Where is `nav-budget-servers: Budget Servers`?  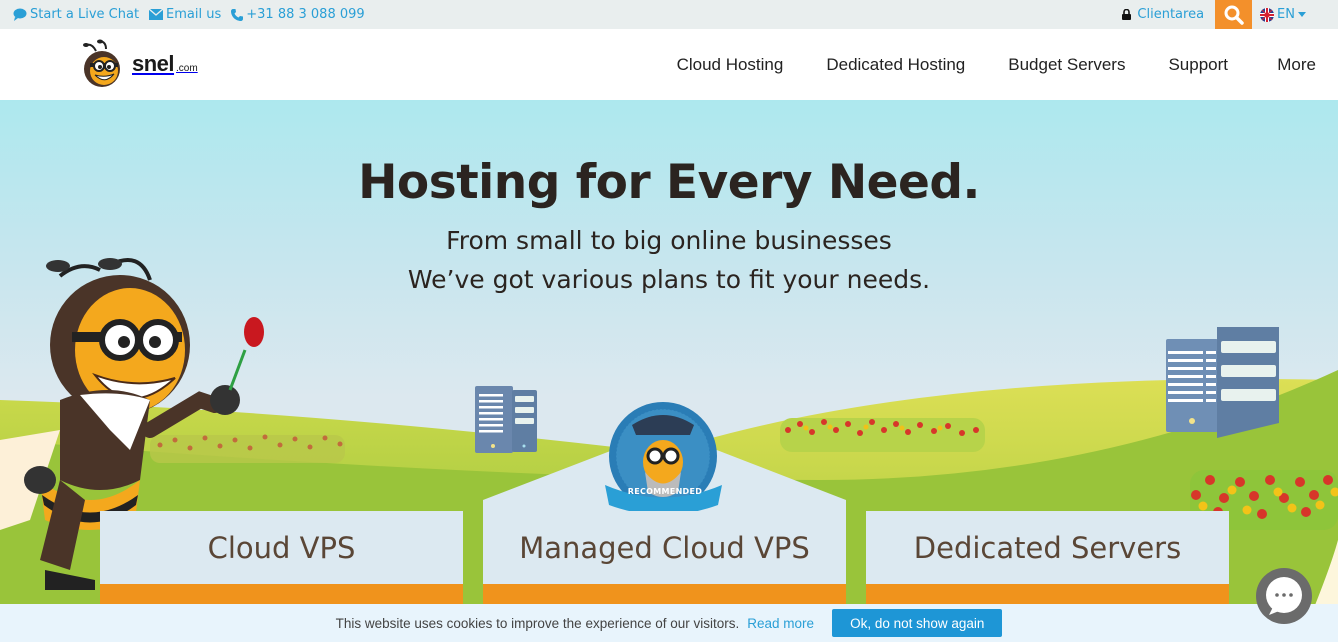 nav-budget-servers: Budget Servers is located at coordinates (1066, 65).